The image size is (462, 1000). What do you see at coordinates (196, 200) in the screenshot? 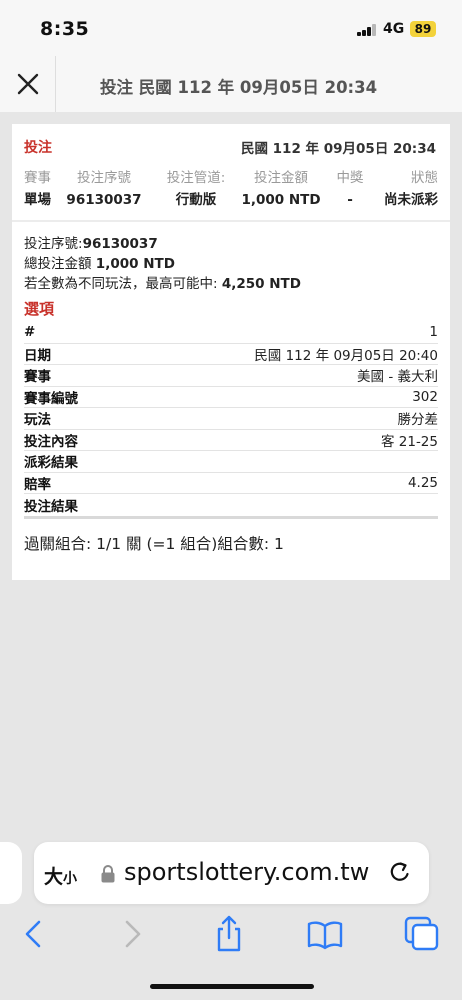
I see `summary-value: 行動版` at bounding box center [196, 200].